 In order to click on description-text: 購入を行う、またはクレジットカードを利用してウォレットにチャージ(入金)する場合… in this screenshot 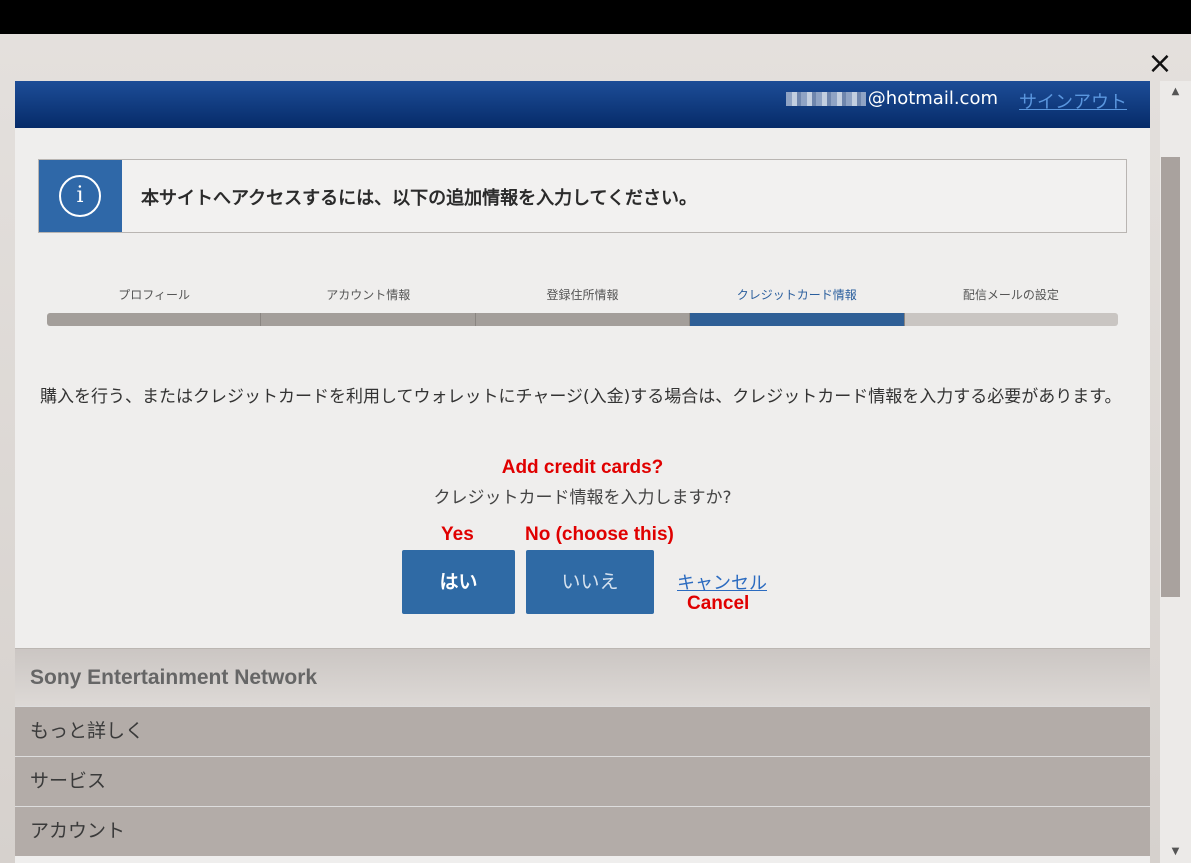, I will do `click(581, 397)`.